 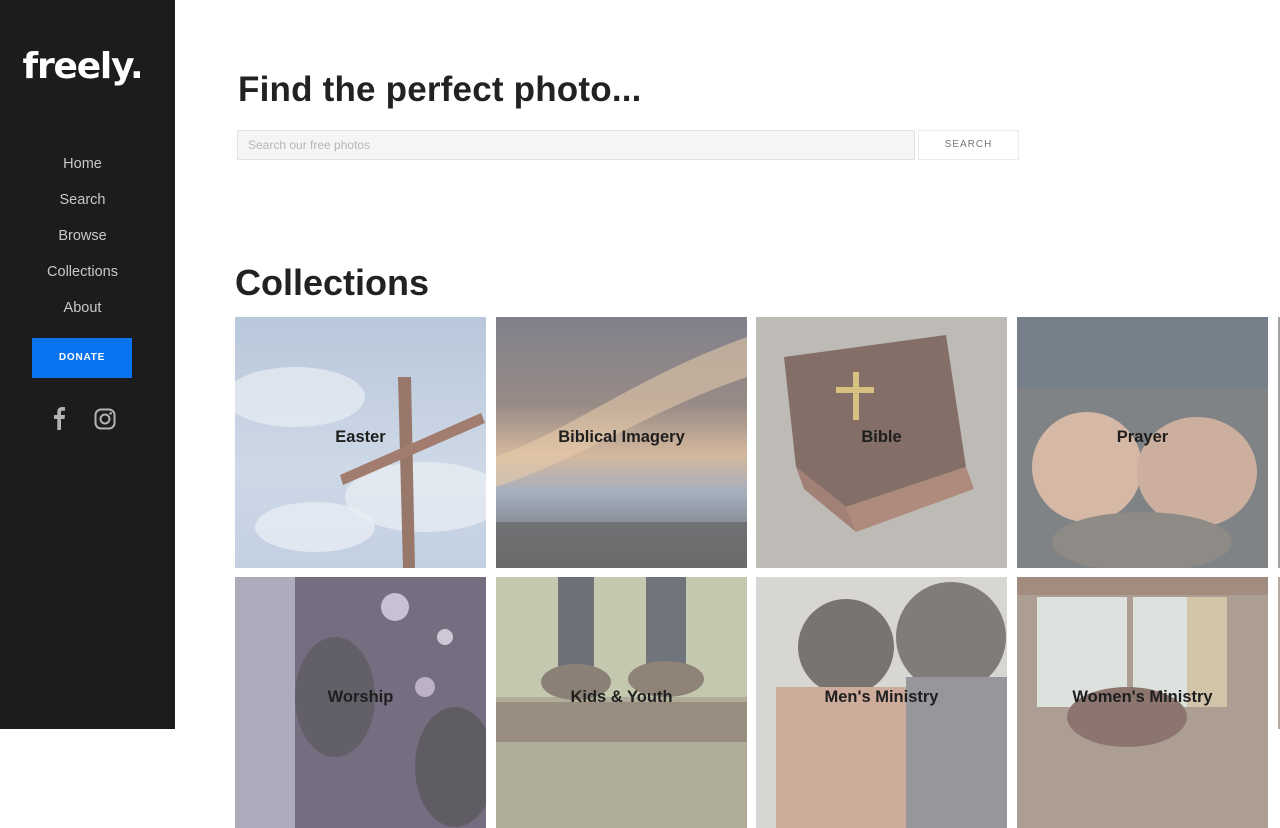 I want to click on donate-button: DONATE, so click(x=82, y=358).